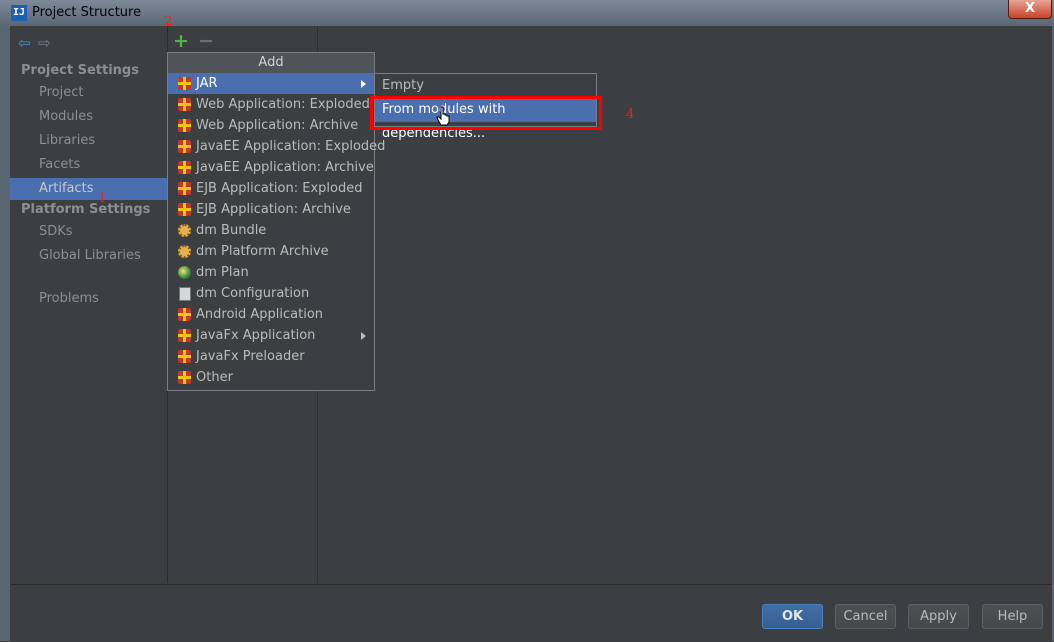  Describe the element at coordinates (271, 272) in the screenshot. I see `menu-item-dm-plan: dm Plan` at that location.